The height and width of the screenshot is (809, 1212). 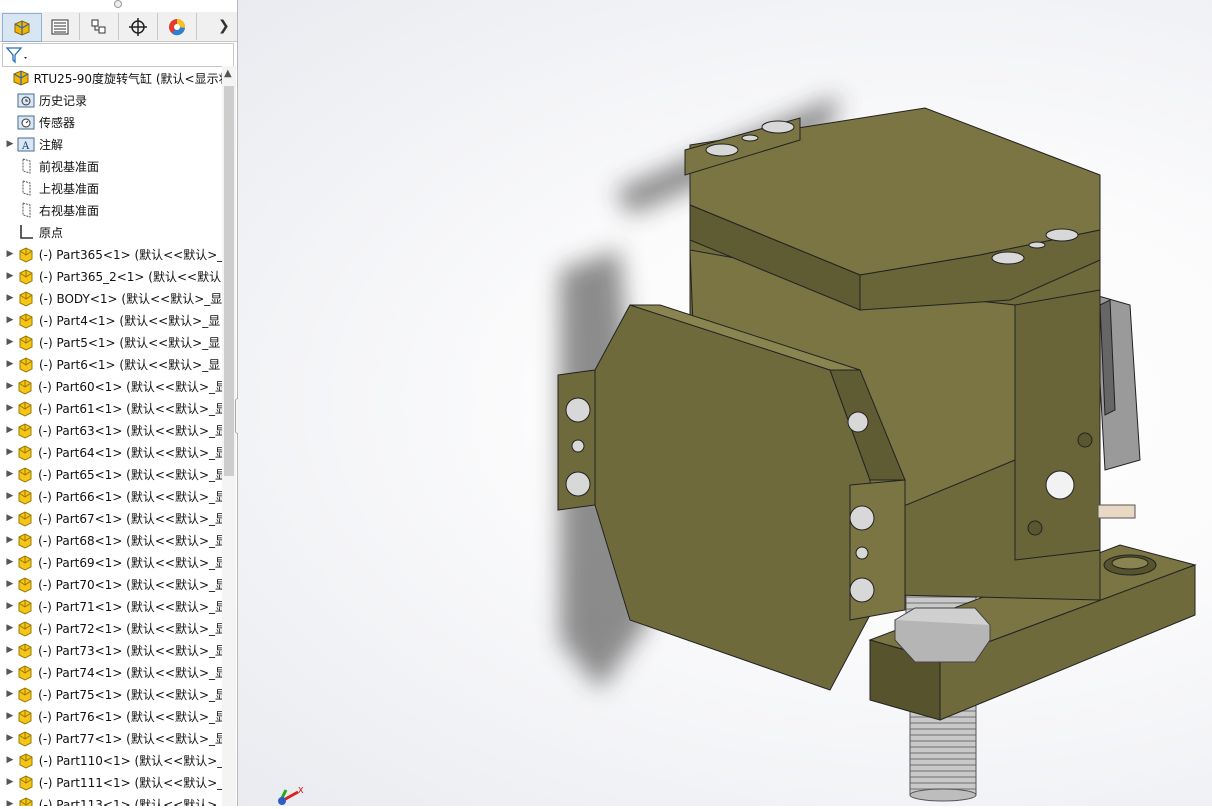 What do you see at coordinates (113, 188) in the screenshot?
I see `tree-item: 上视基准面` at bounding box center [113, 188].